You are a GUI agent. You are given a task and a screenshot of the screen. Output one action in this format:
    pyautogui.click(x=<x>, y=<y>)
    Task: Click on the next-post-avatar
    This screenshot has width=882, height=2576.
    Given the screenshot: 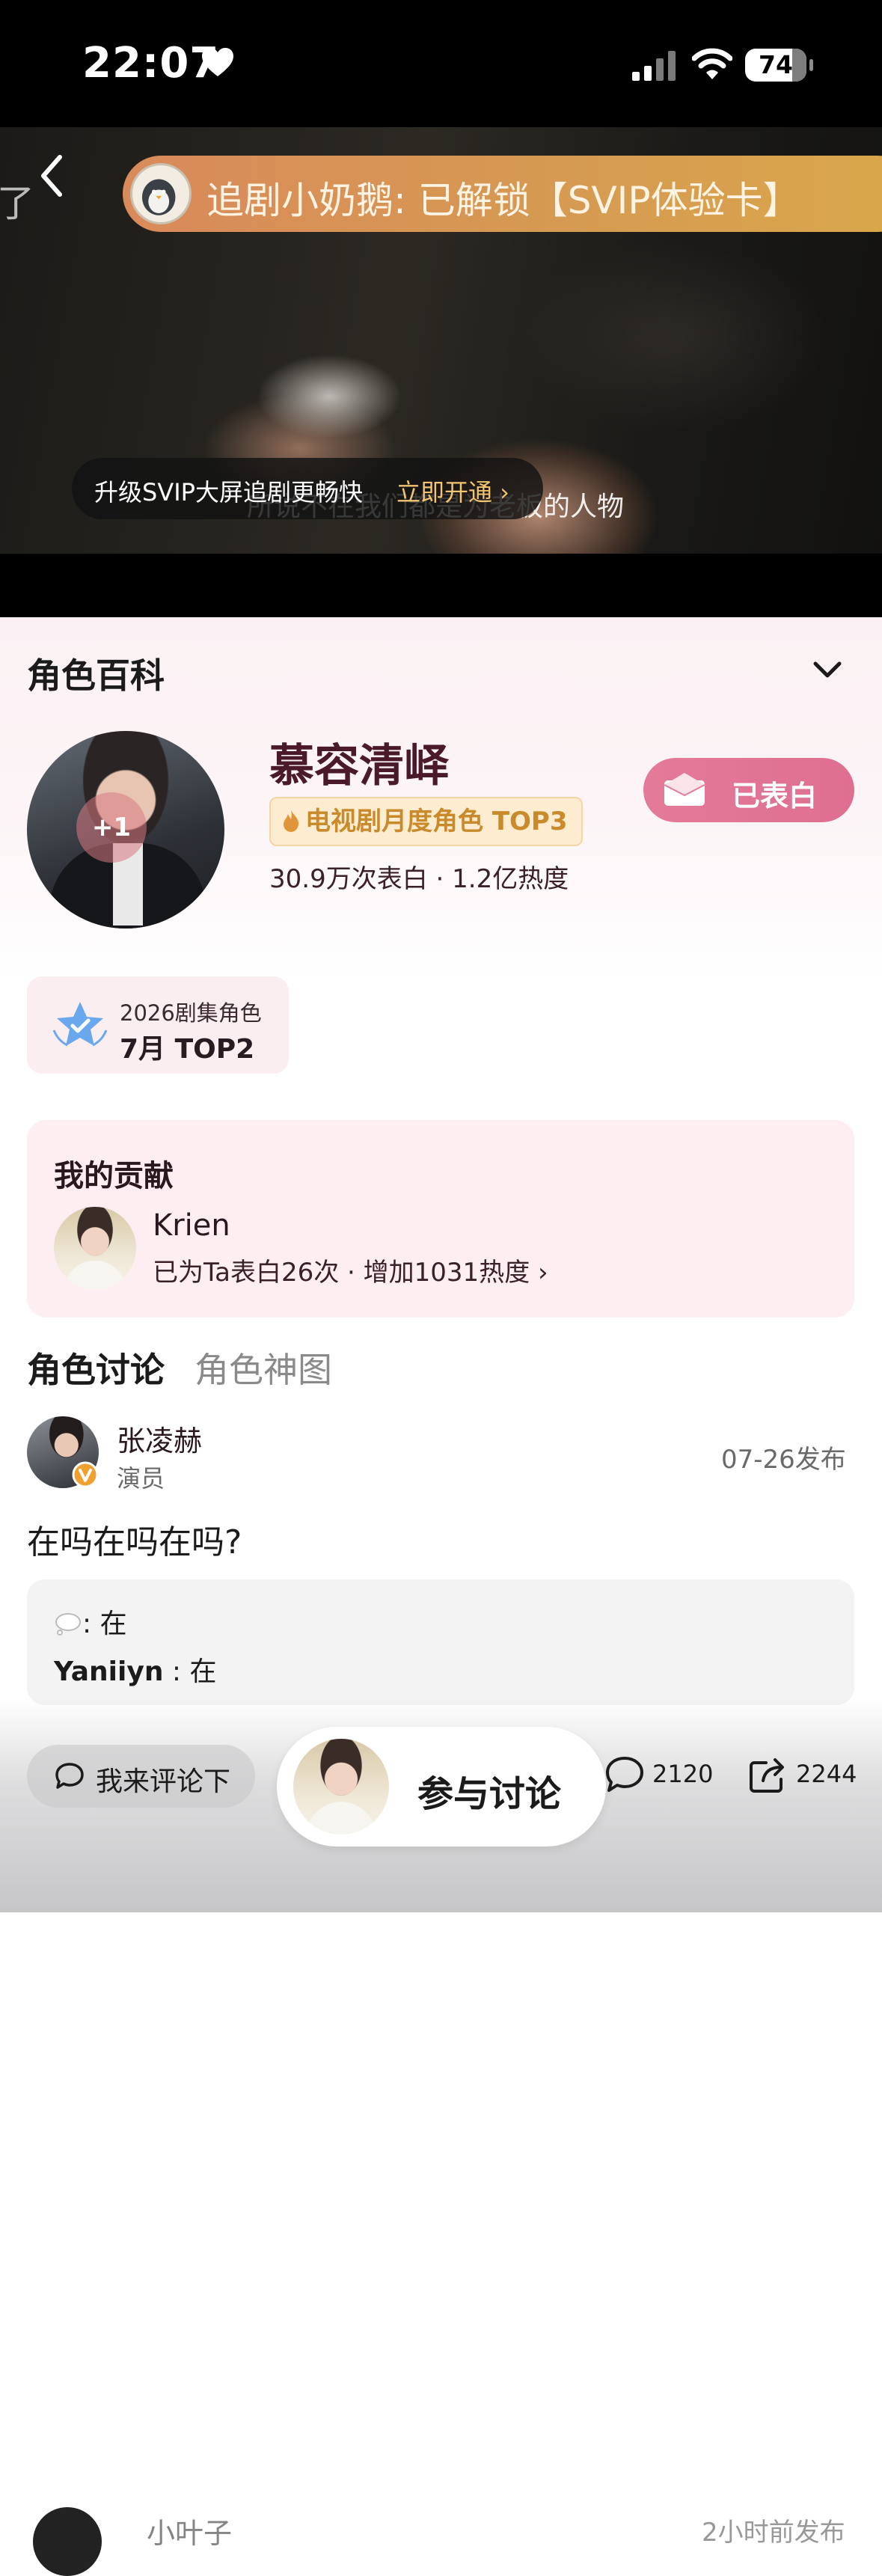 What is the action you would take?
    pyautogui.click(x=67, y=2541)
    